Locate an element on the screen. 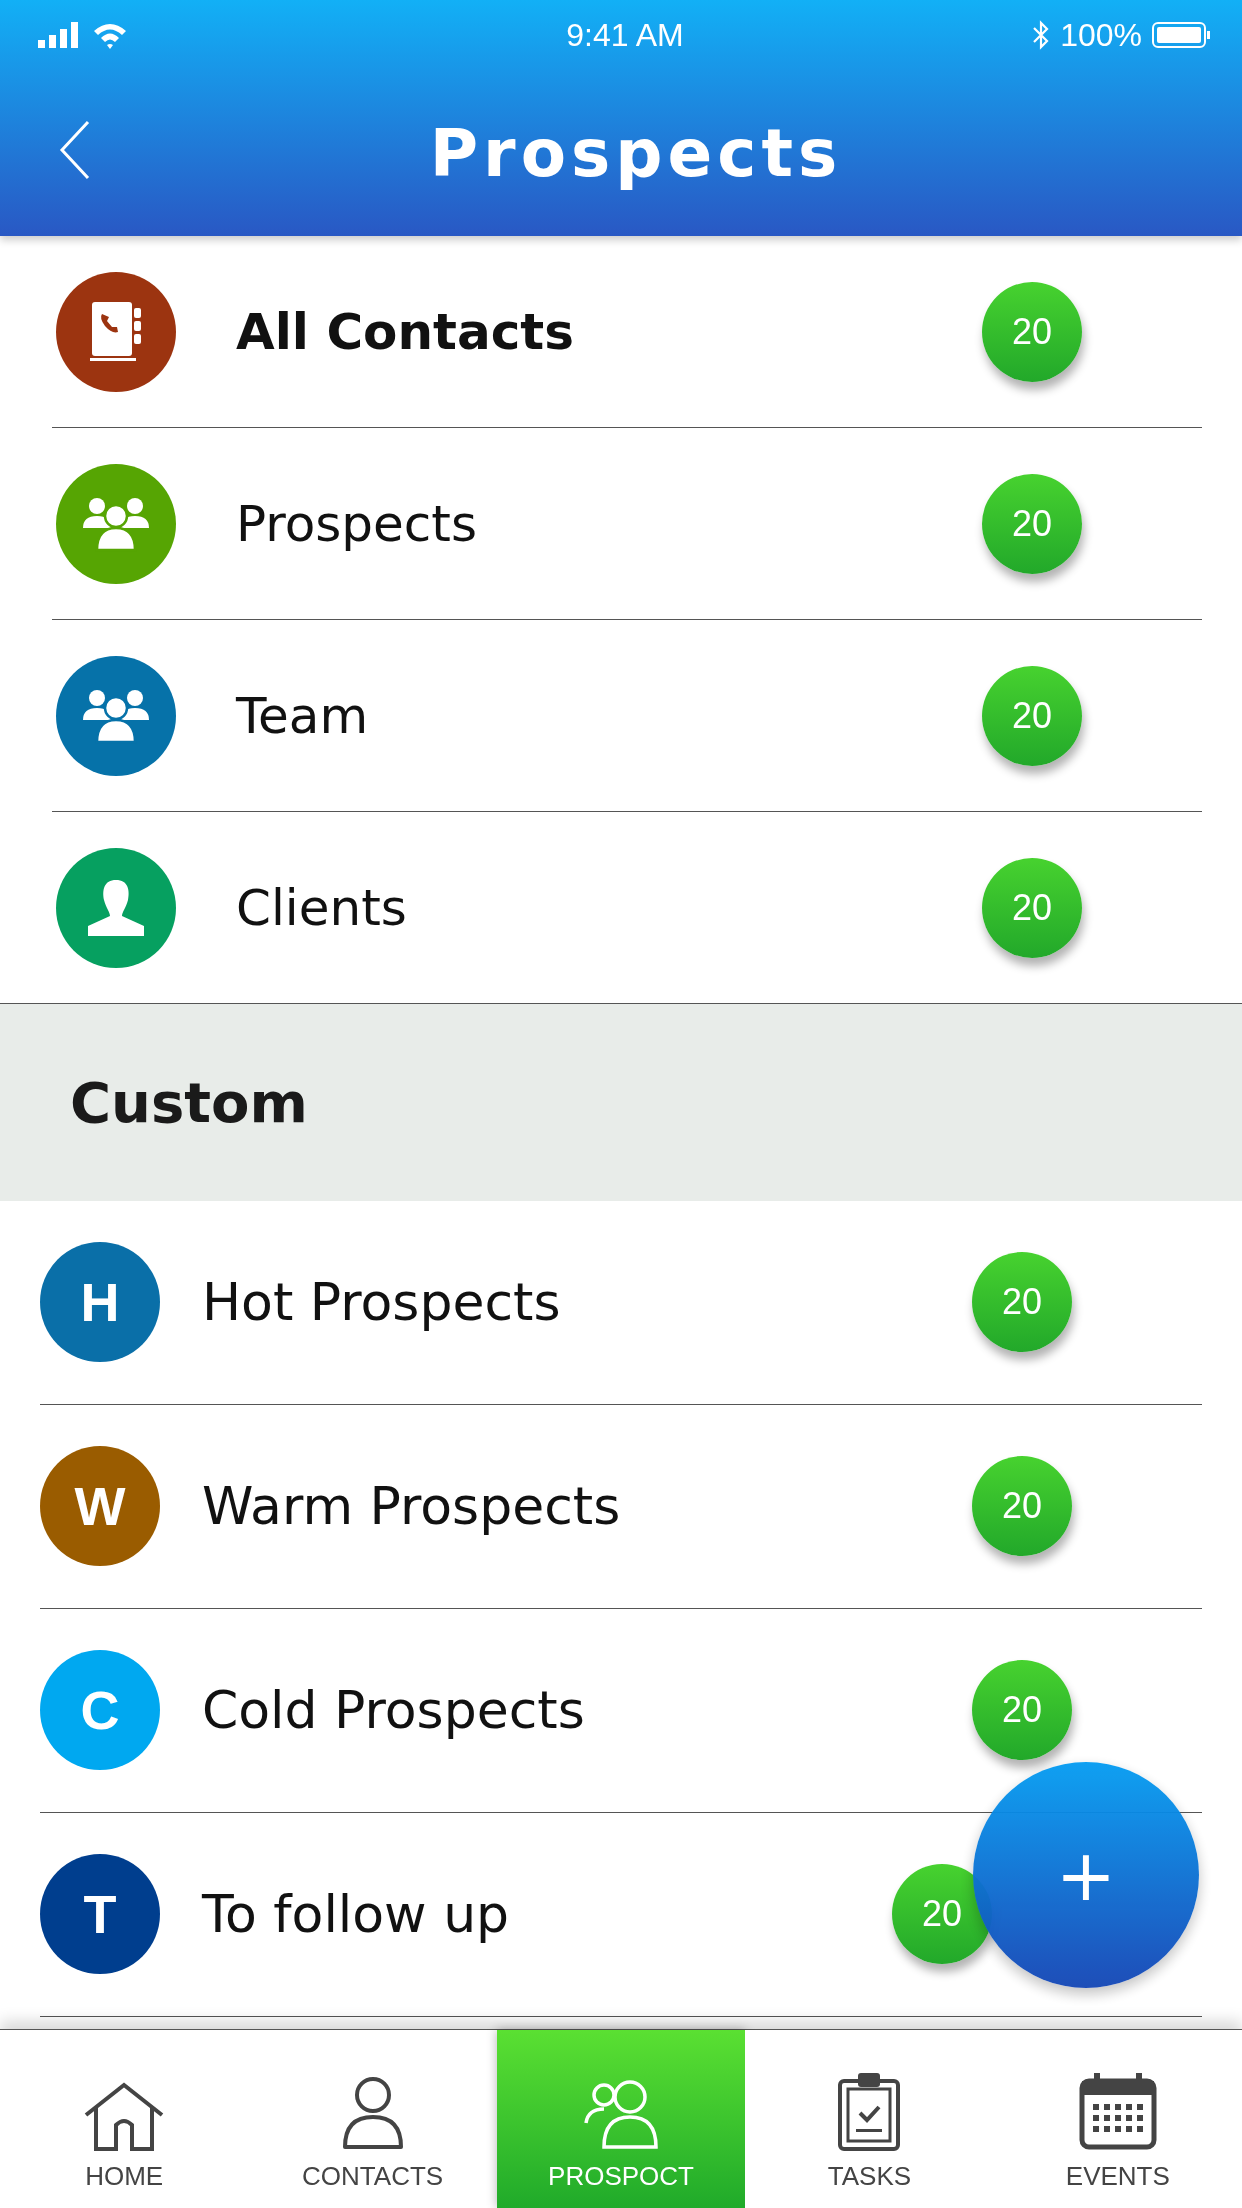 This screenshot has height=2208, width=1242. group-row: Prospects 20 is located at coordinates (627, 524).